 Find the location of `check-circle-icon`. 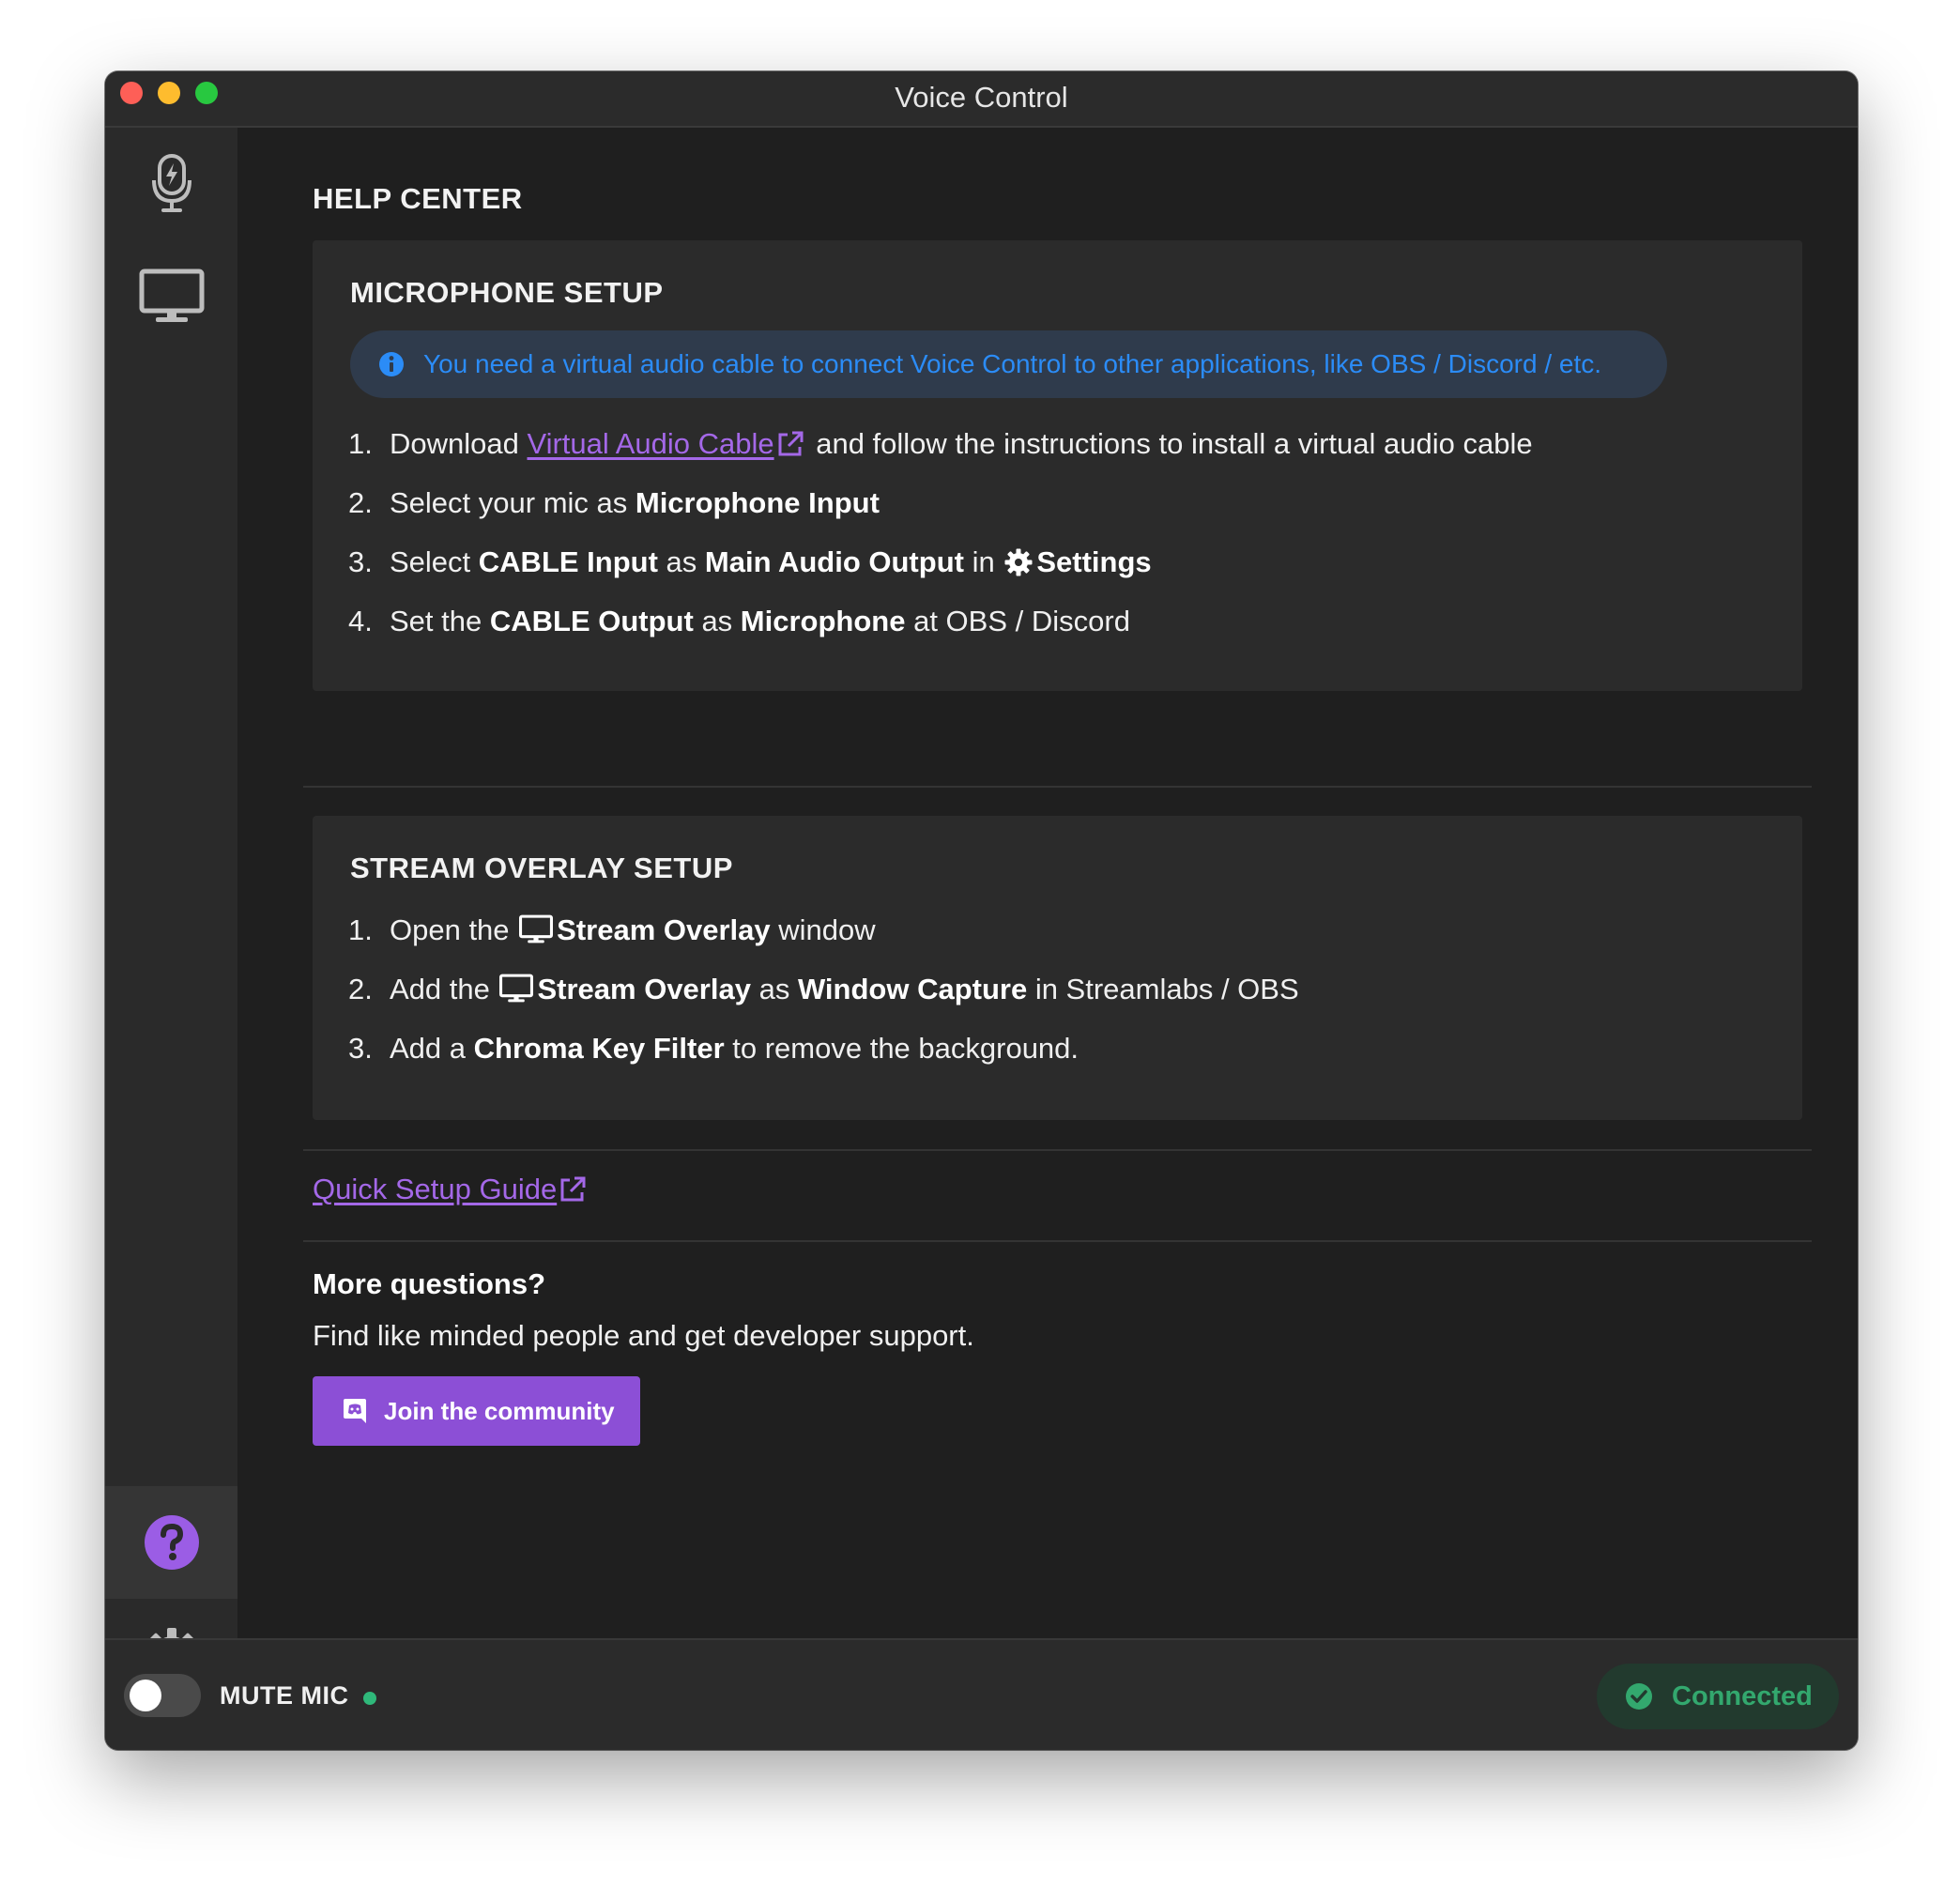

check-circle-icon is located at coordinates (1639, 1696).